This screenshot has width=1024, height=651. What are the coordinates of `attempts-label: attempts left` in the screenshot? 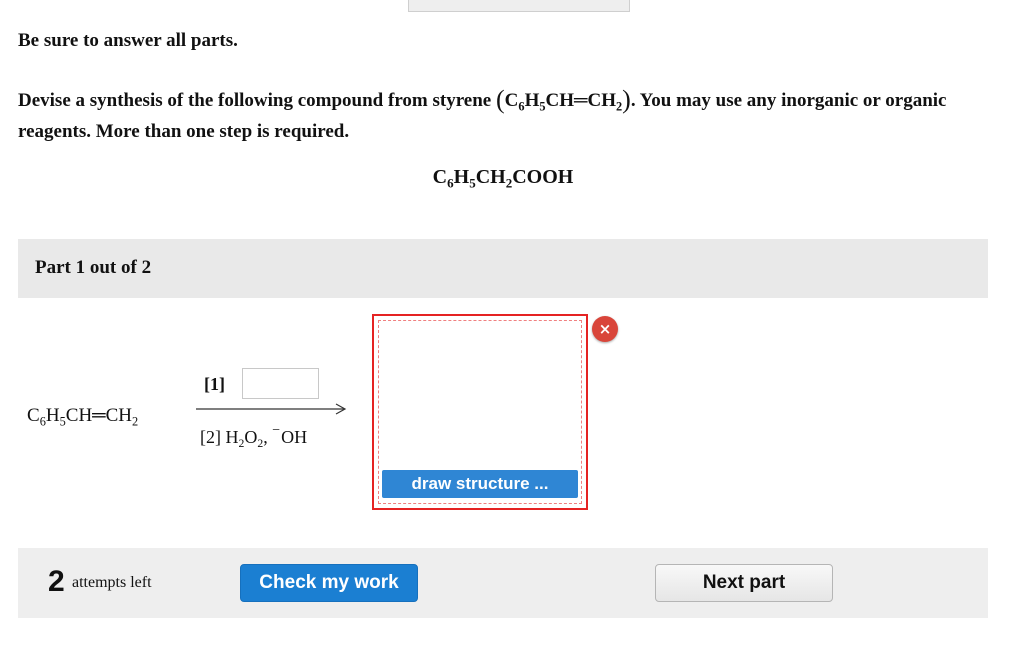 It's located at (112, 582).